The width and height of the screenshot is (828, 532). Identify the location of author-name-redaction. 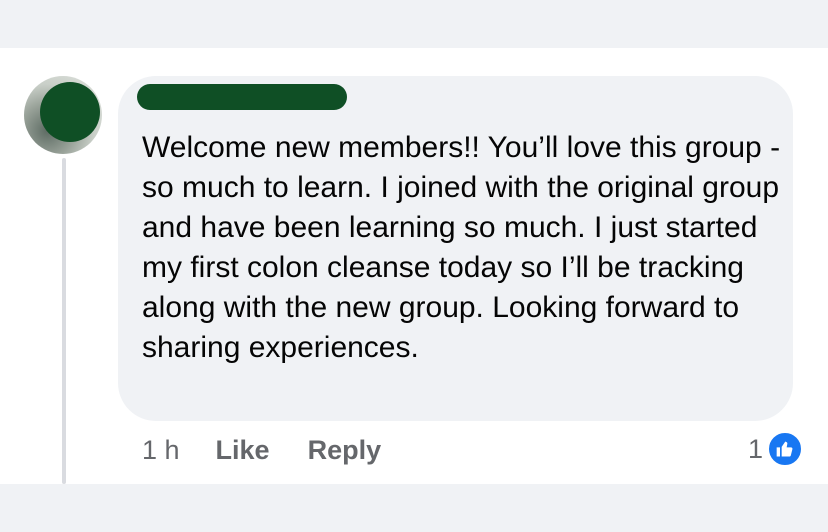
(242, 97).